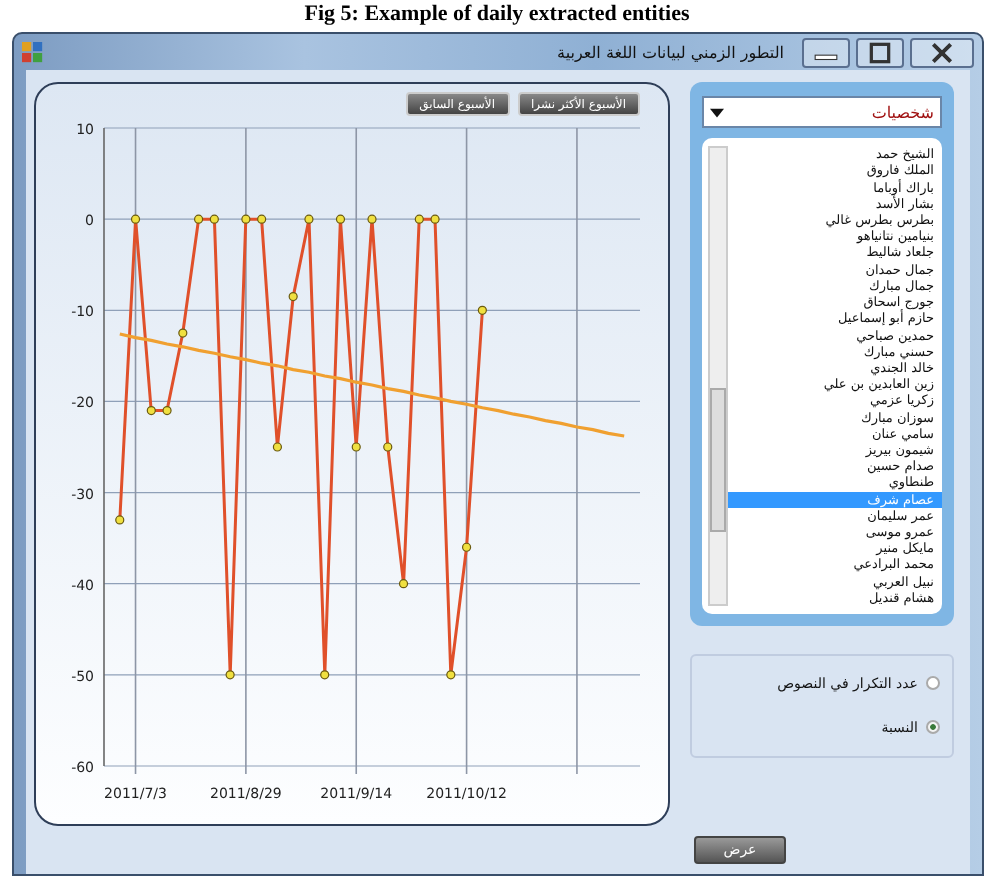  What do you see at coordinates (33, 52) in the screenshot?
I see `app-icon` at bounding box center [33, 52].